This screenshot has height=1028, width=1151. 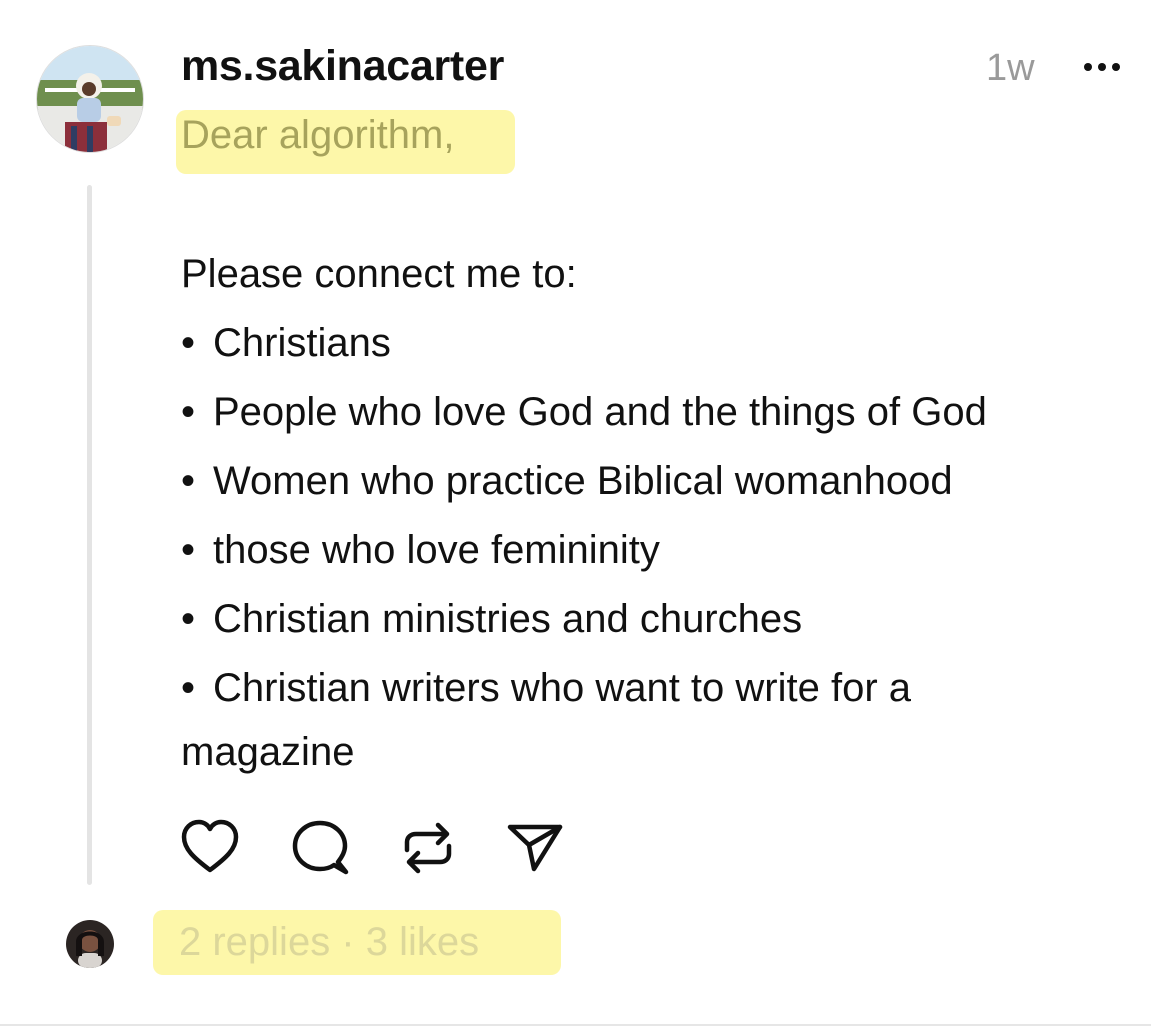 I want to click on replier-avatar, so click(x=90, y=944).